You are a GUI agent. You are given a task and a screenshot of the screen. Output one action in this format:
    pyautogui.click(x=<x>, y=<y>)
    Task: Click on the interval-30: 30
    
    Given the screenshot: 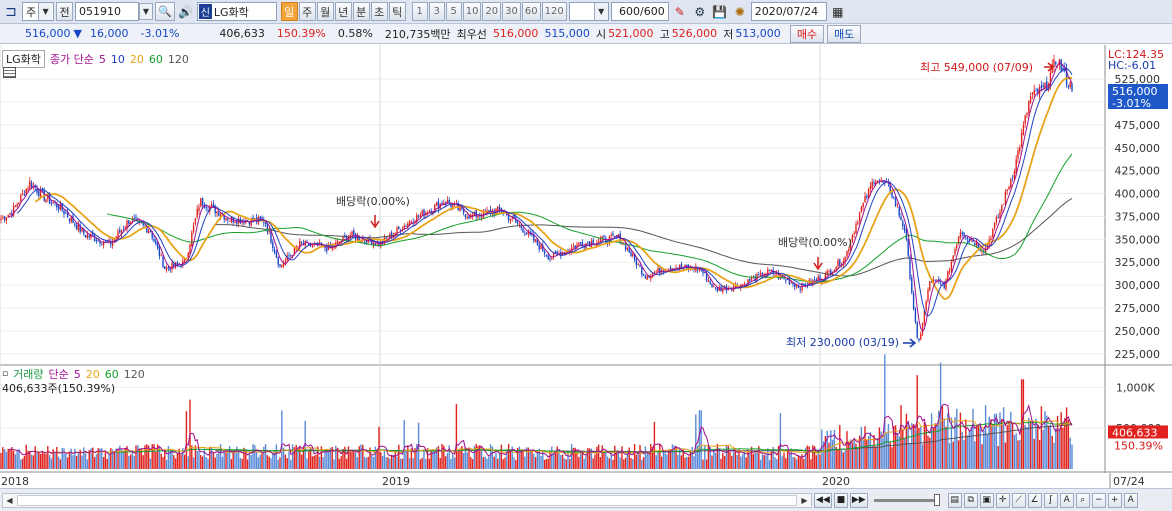 What is the action you would take?
    pyautogui.click(x=511, y=11)
    